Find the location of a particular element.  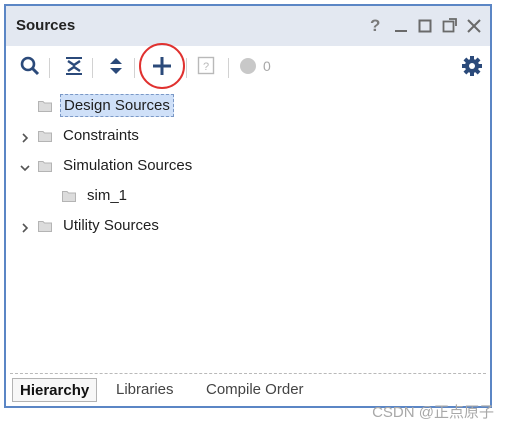

expand-all-icon is located at coordinates (116, 66).